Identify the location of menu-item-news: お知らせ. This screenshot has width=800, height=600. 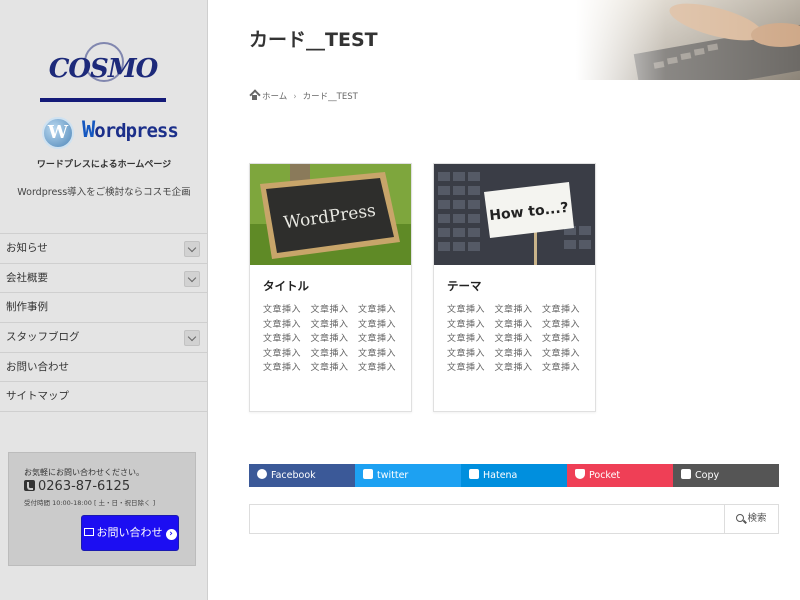
(104, 249).